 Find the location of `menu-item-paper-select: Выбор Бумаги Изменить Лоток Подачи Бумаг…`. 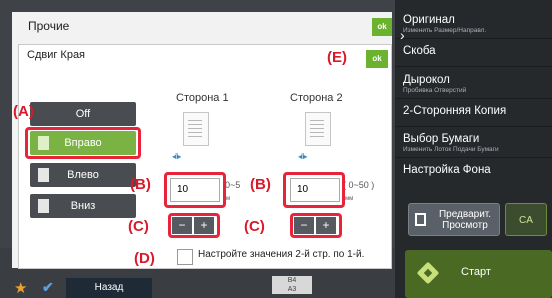

menu-item-paper-select: Выбор Бумаги Изменить Лоток Подачи Бумаг… is located at coordinates (451, 143).